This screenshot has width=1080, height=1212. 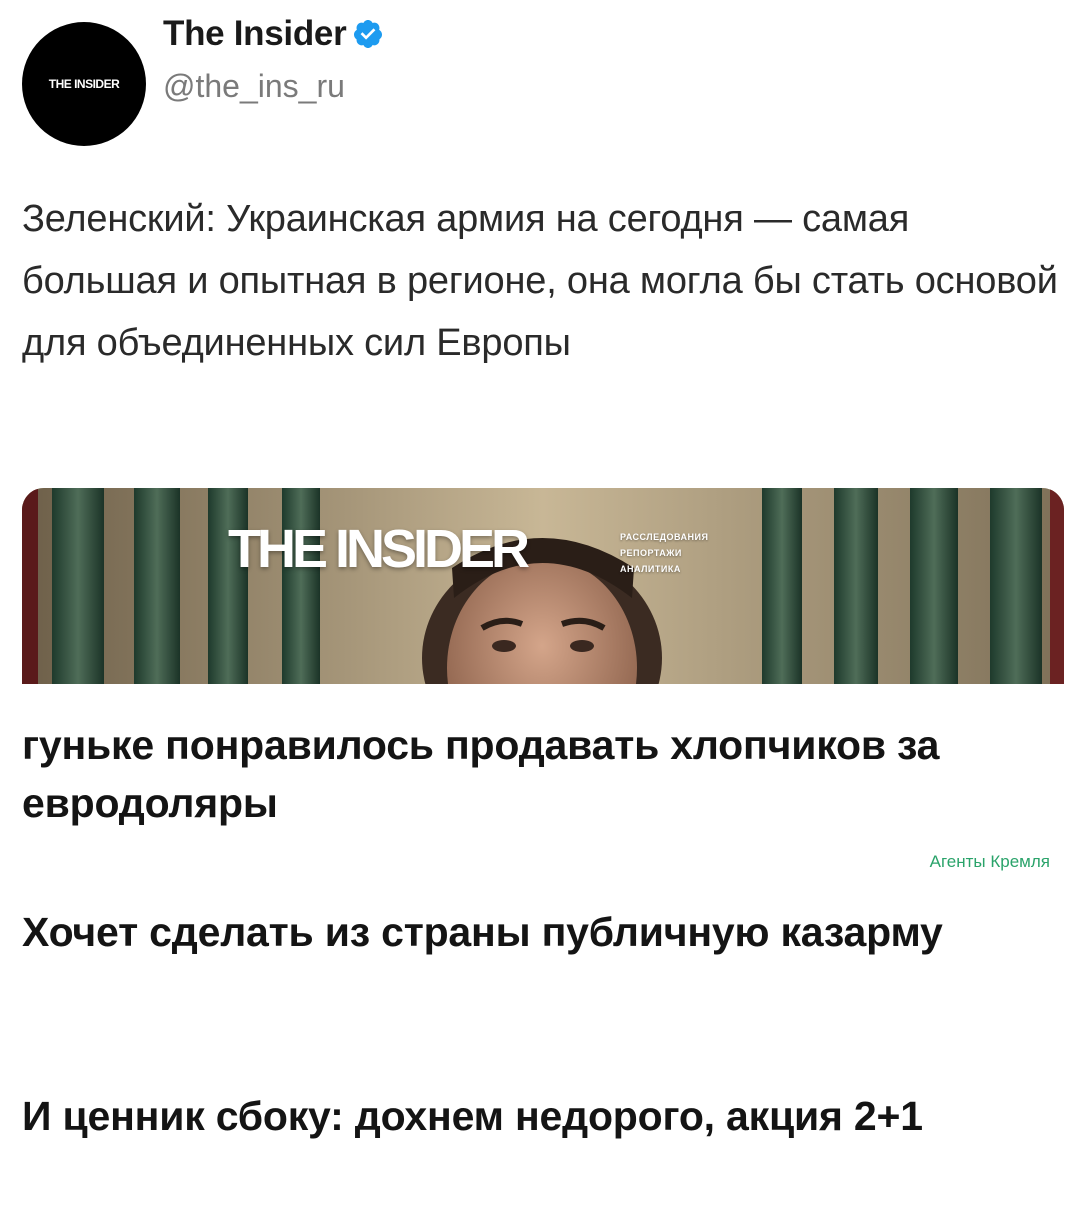 What do you see at coordinates (989, 861) in the screenshot?
I see `watermark-text: Агенты Кремля` at bounding box center [989, 861].